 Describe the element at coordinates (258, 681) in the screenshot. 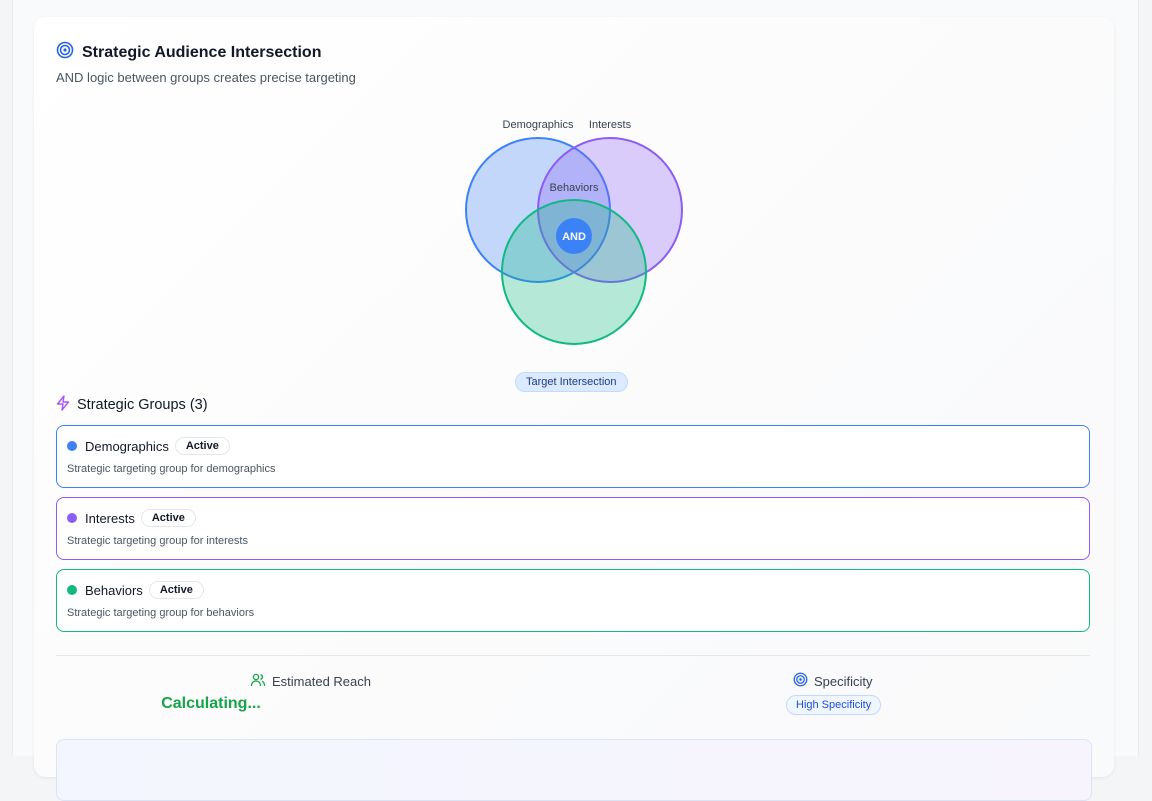

I see `users-icon` at that location.